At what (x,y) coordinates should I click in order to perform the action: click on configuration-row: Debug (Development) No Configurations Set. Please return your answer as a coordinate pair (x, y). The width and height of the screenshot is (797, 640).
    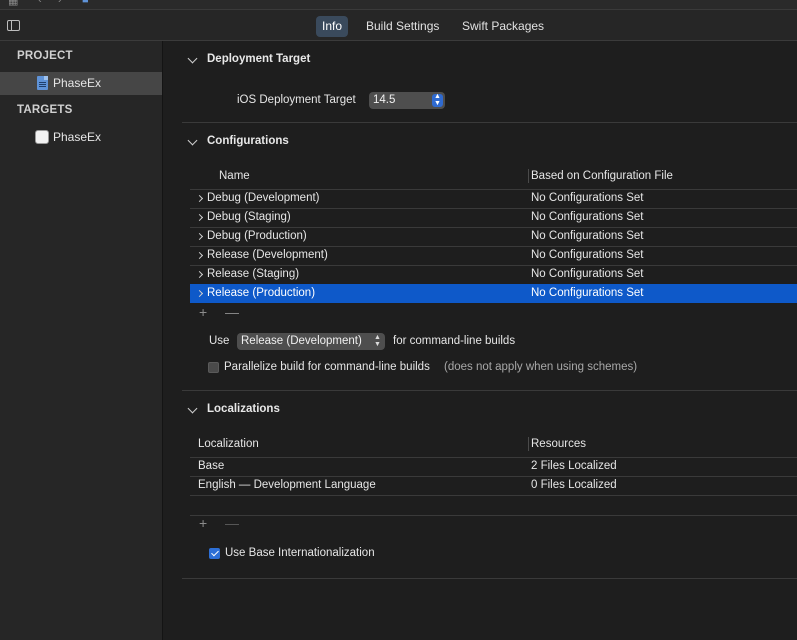
    Looking at the image, I should click on (493, 198).